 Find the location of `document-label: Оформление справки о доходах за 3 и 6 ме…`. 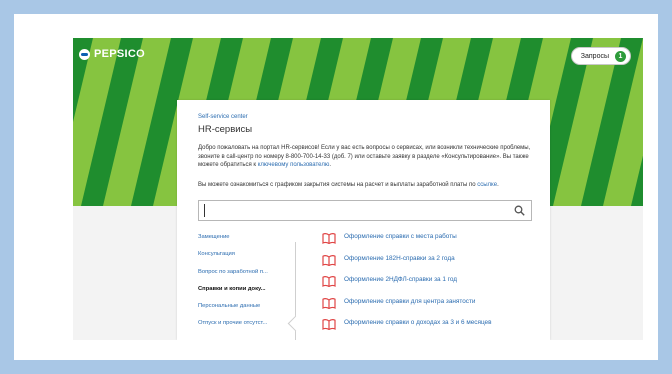

document-label: Оформление справки о доходах за 3 и 6 ме… is located at coordinates (418, 323).